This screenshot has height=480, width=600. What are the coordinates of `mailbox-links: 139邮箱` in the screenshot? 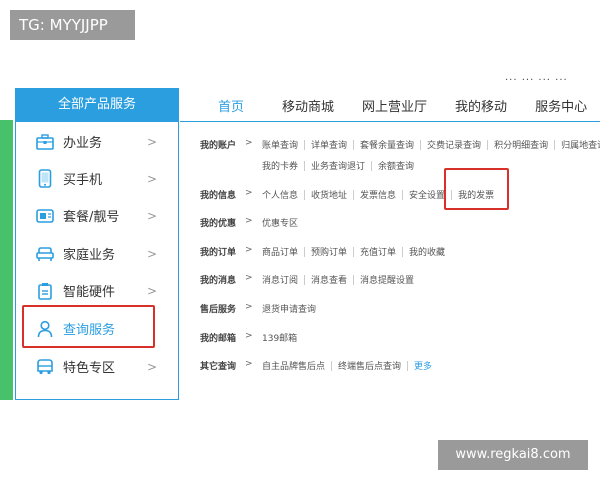 It's located at (279, 337).